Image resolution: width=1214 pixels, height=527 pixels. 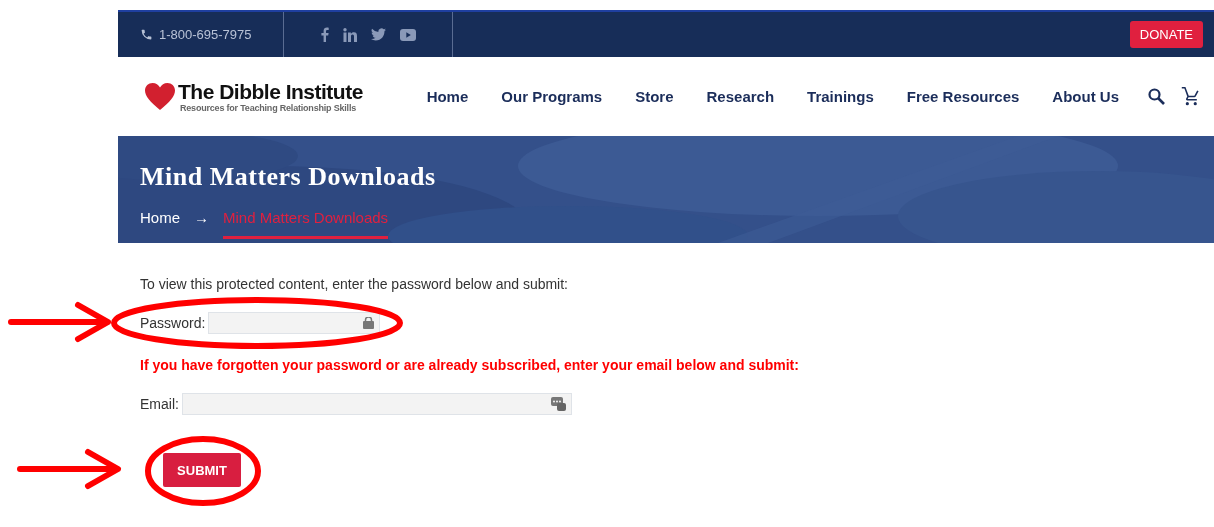 I want to click on logo-name: The Dibble Institute, so click(x=270, y=91).